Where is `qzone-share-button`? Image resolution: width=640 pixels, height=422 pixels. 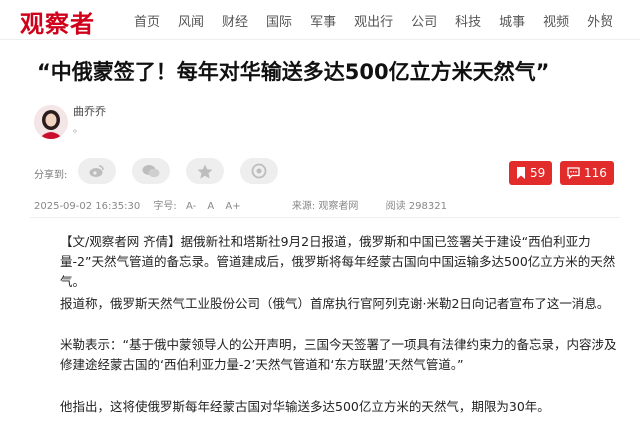
qzone-share-button is located at coordinates (205, 171).